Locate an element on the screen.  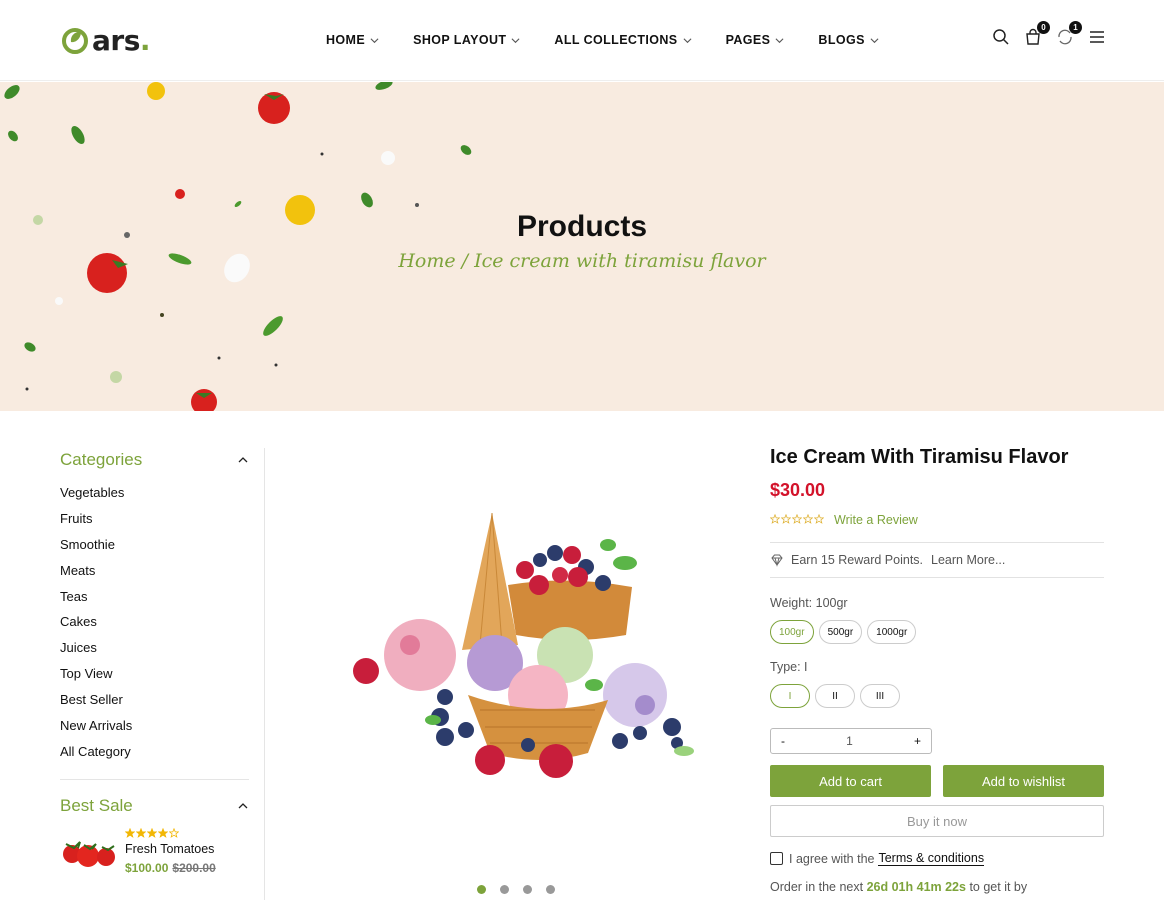
qty-decrease-button: - is located at coordinates (783, 741).